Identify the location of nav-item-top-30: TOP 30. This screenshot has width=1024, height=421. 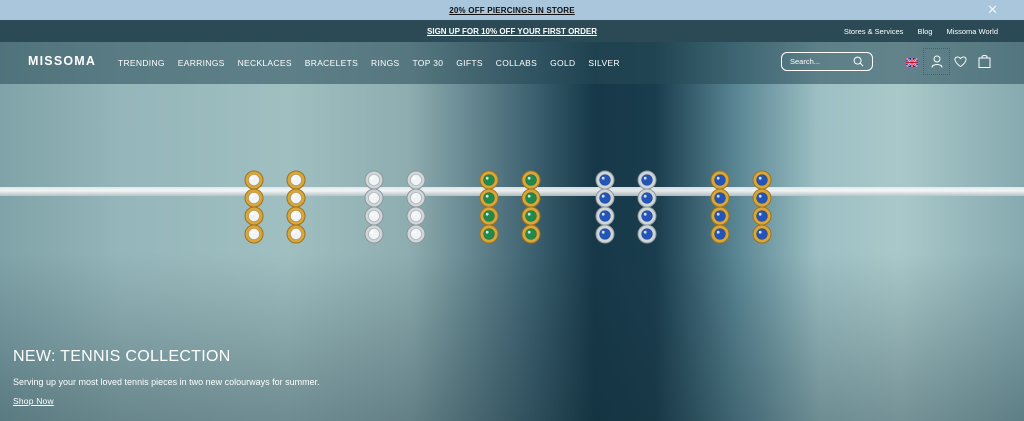
(427, 63).